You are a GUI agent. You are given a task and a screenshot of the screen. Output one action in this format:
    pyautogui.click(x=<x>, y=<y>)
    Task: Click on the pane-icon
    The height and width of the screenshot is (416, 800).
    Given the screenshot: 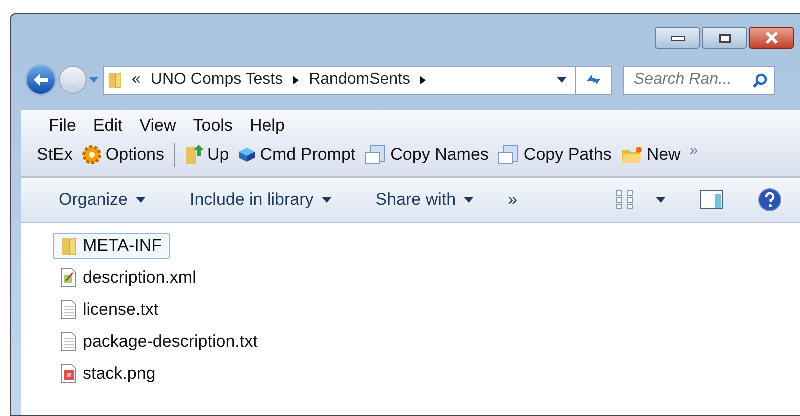 What is the action you would take?
    pyautogui.click(x=712, y=200)
    